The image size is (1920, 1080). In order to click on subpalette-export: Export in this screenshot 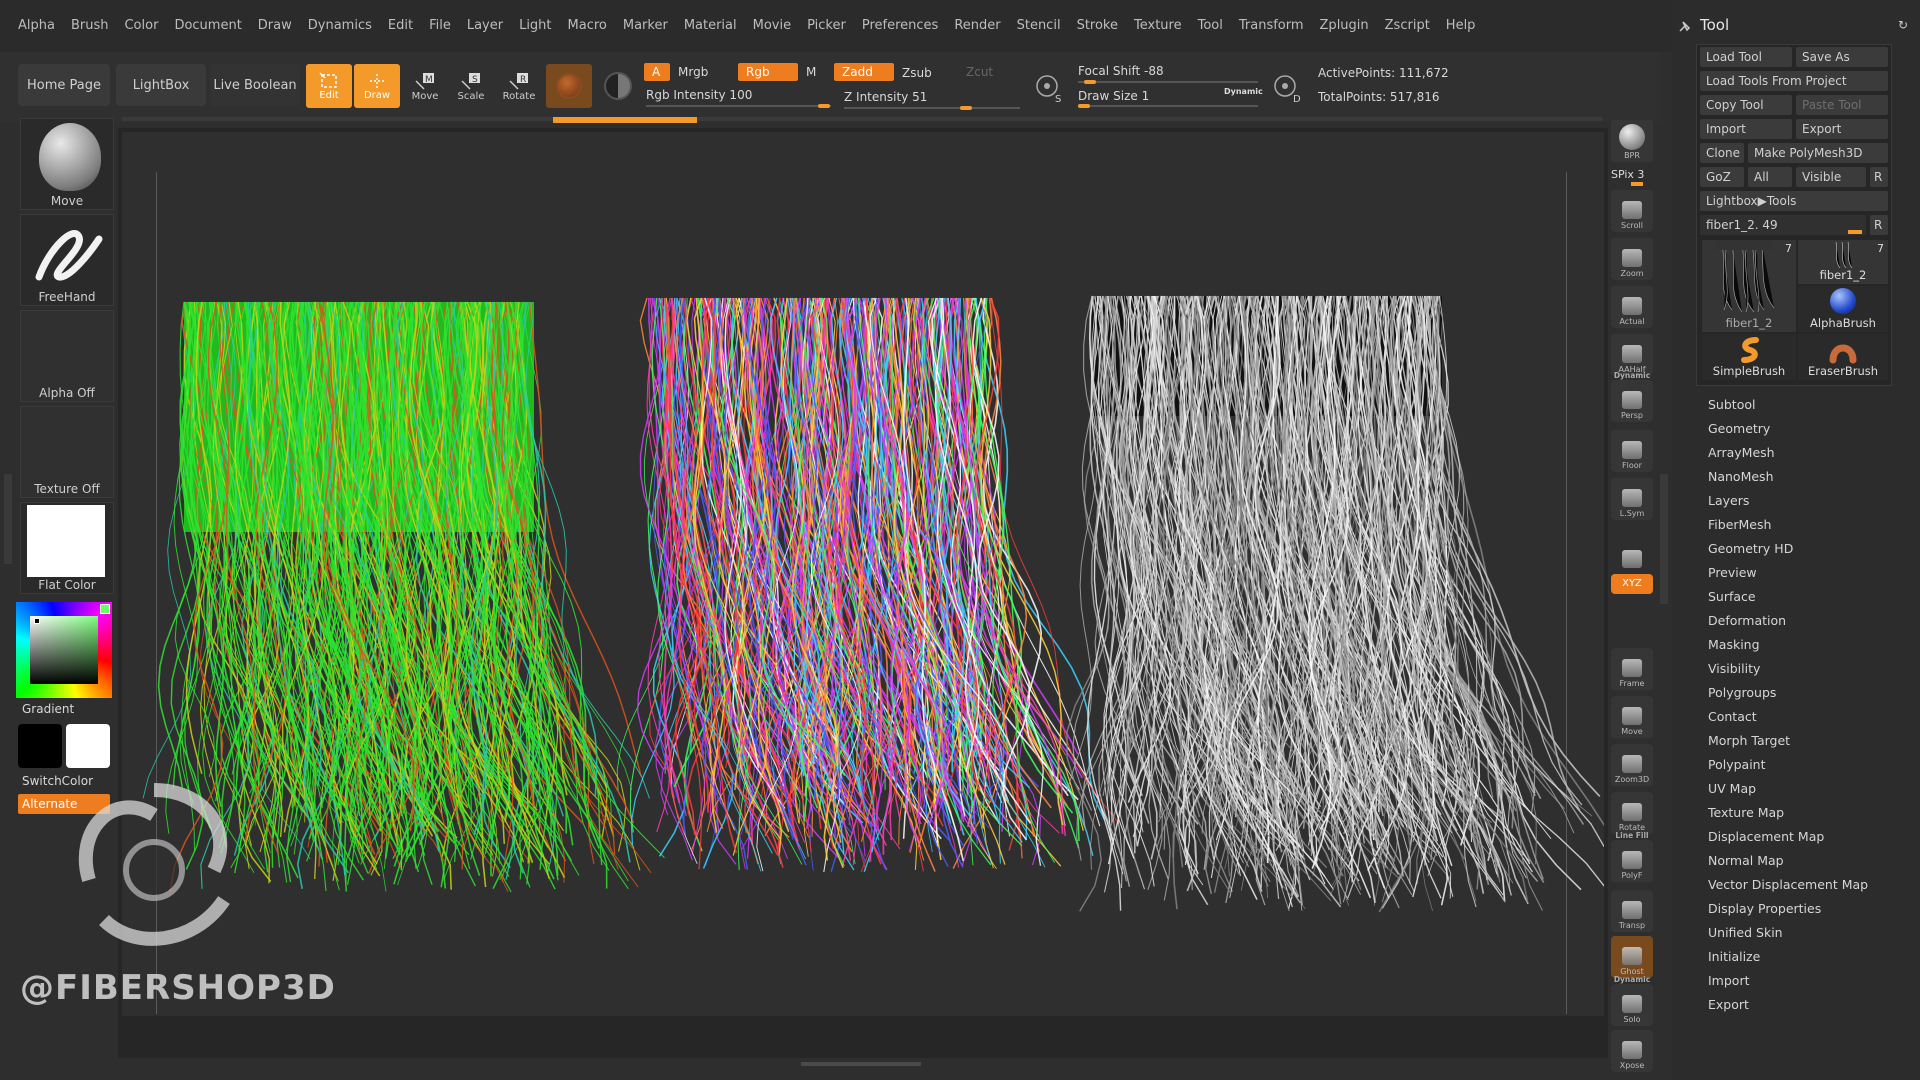, I will do `click(1796, 1005)`.